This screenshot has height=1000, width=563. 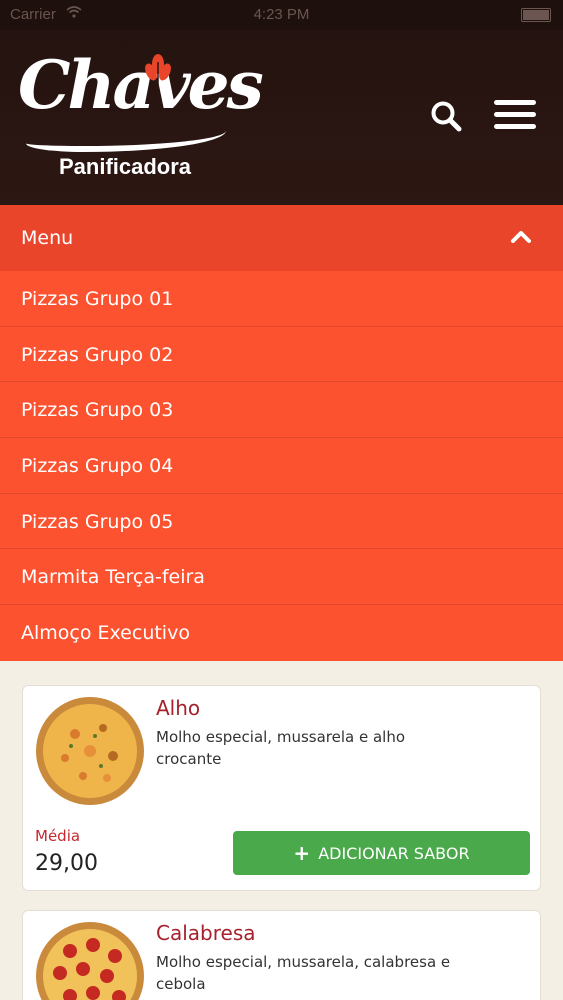 What do you see at coordinates (281, 410) in the screenshot?
I see `menu-item-pizzas-grupo-03: Pizzas Grupo 03` at bounding box center [281, 410].